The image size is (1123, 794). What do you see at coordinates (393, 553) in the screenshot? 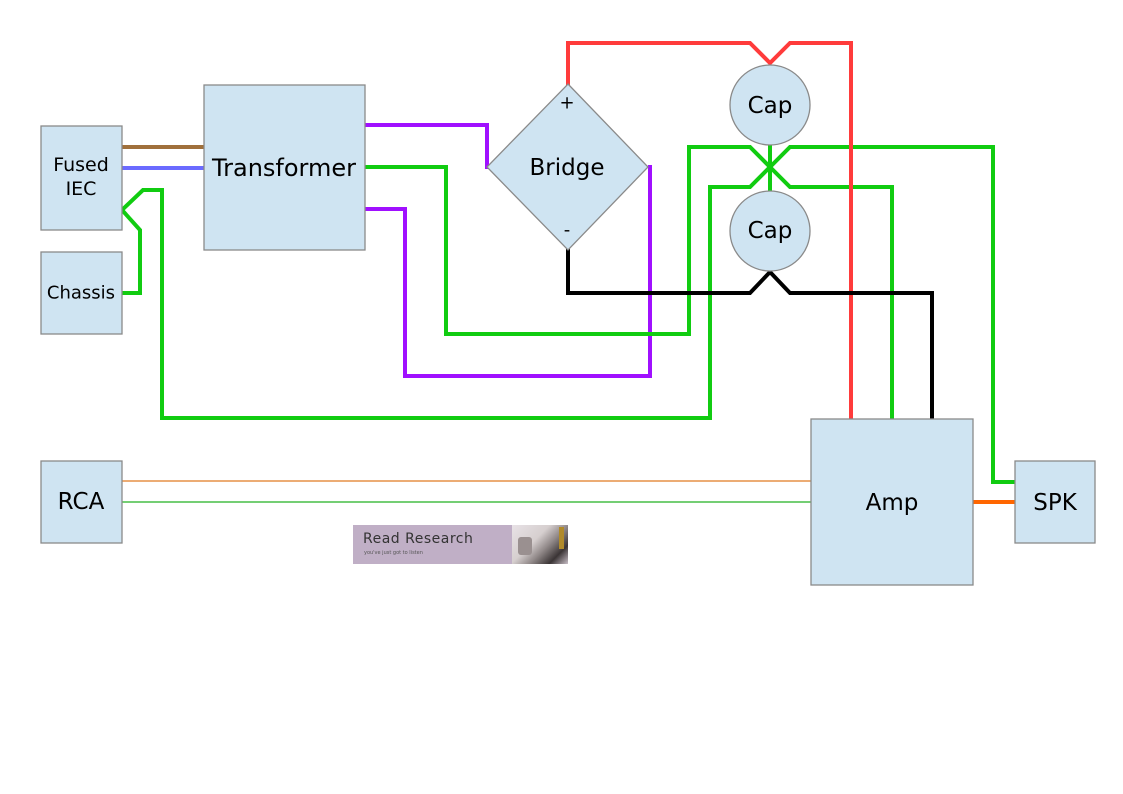
I see `logo-tagline: you've just got to listen` at bounding box center [393, 553].